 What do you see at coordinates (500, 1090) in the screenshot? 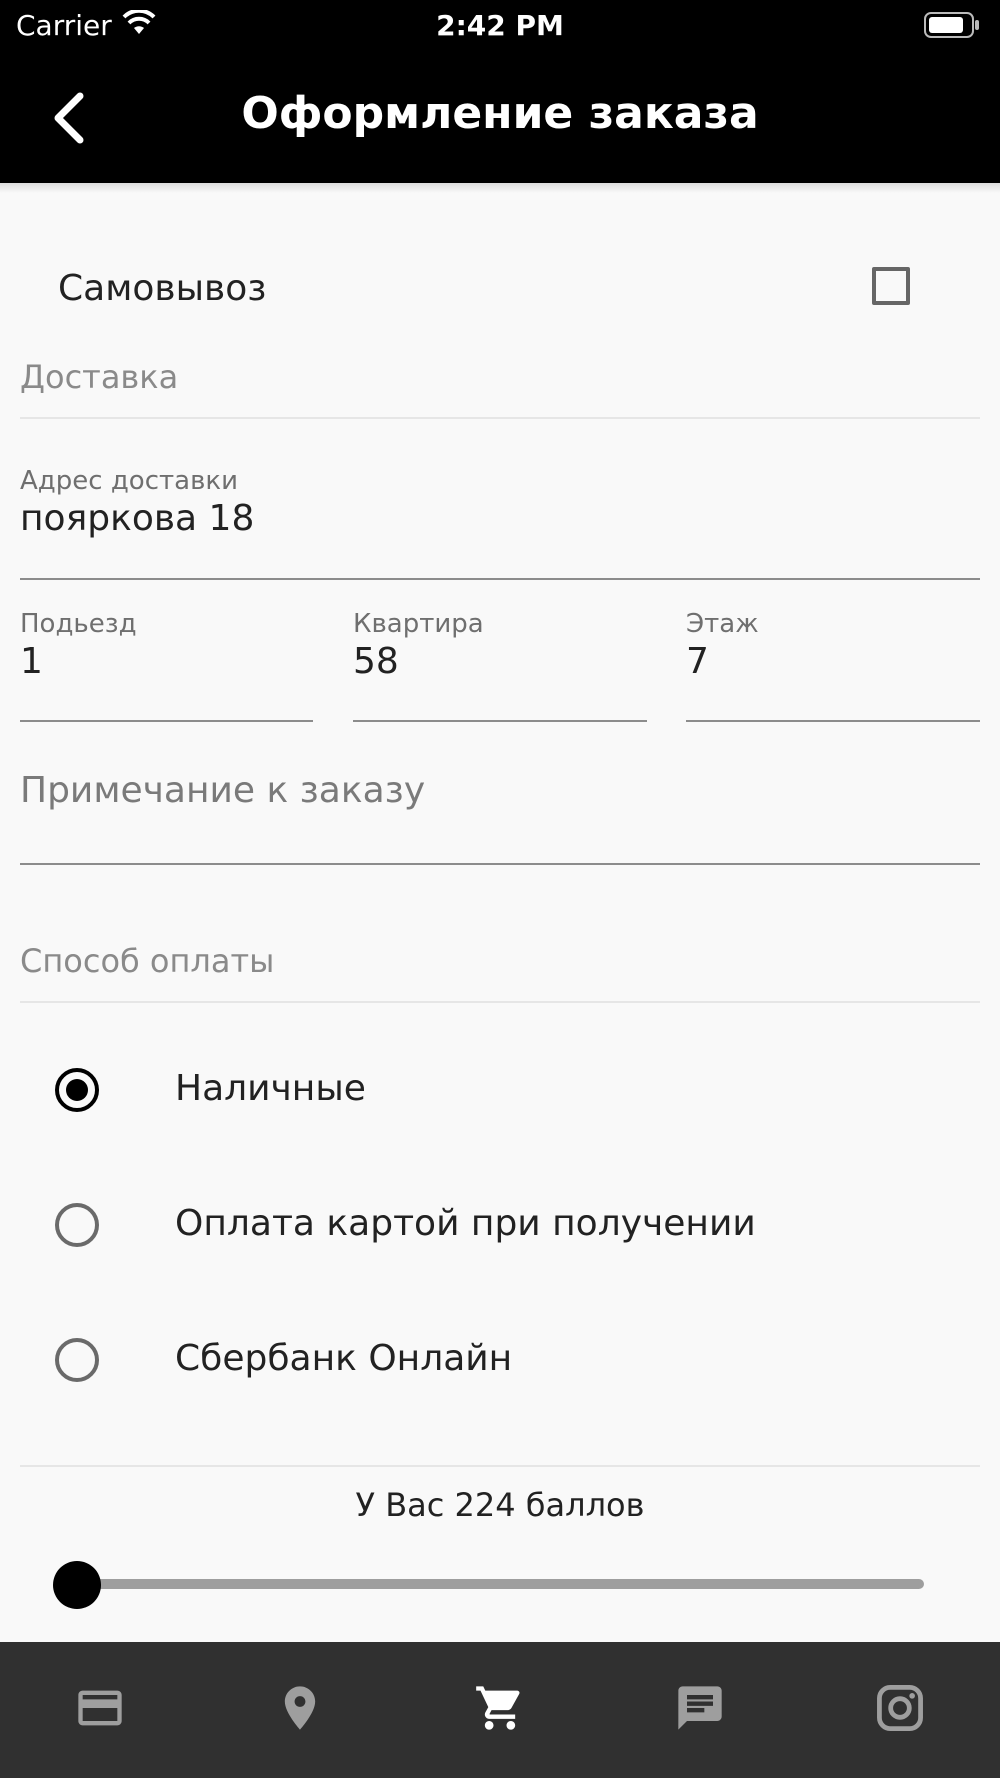
I see `payment-option-cash: Наличные` at bounding box center [500, 1090].